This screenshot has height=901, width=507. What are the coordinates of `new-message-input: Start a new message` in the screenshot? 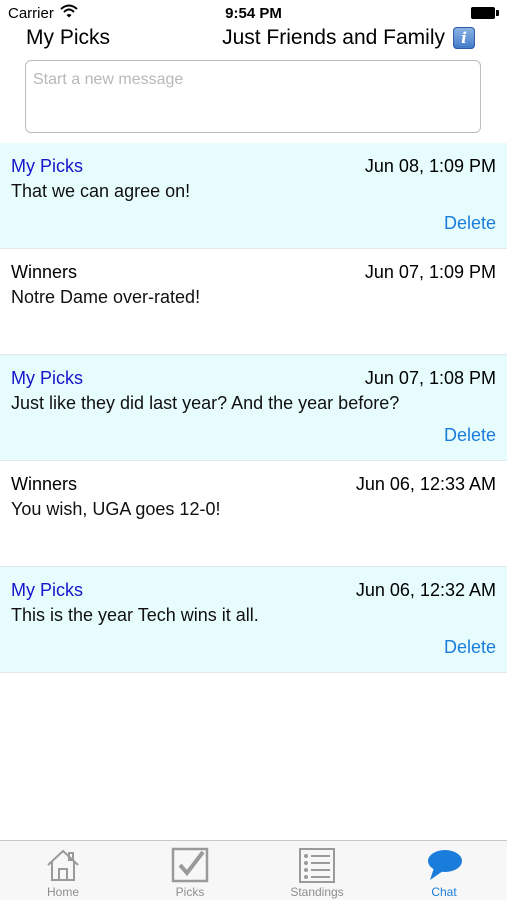 It's located at (253, 96).